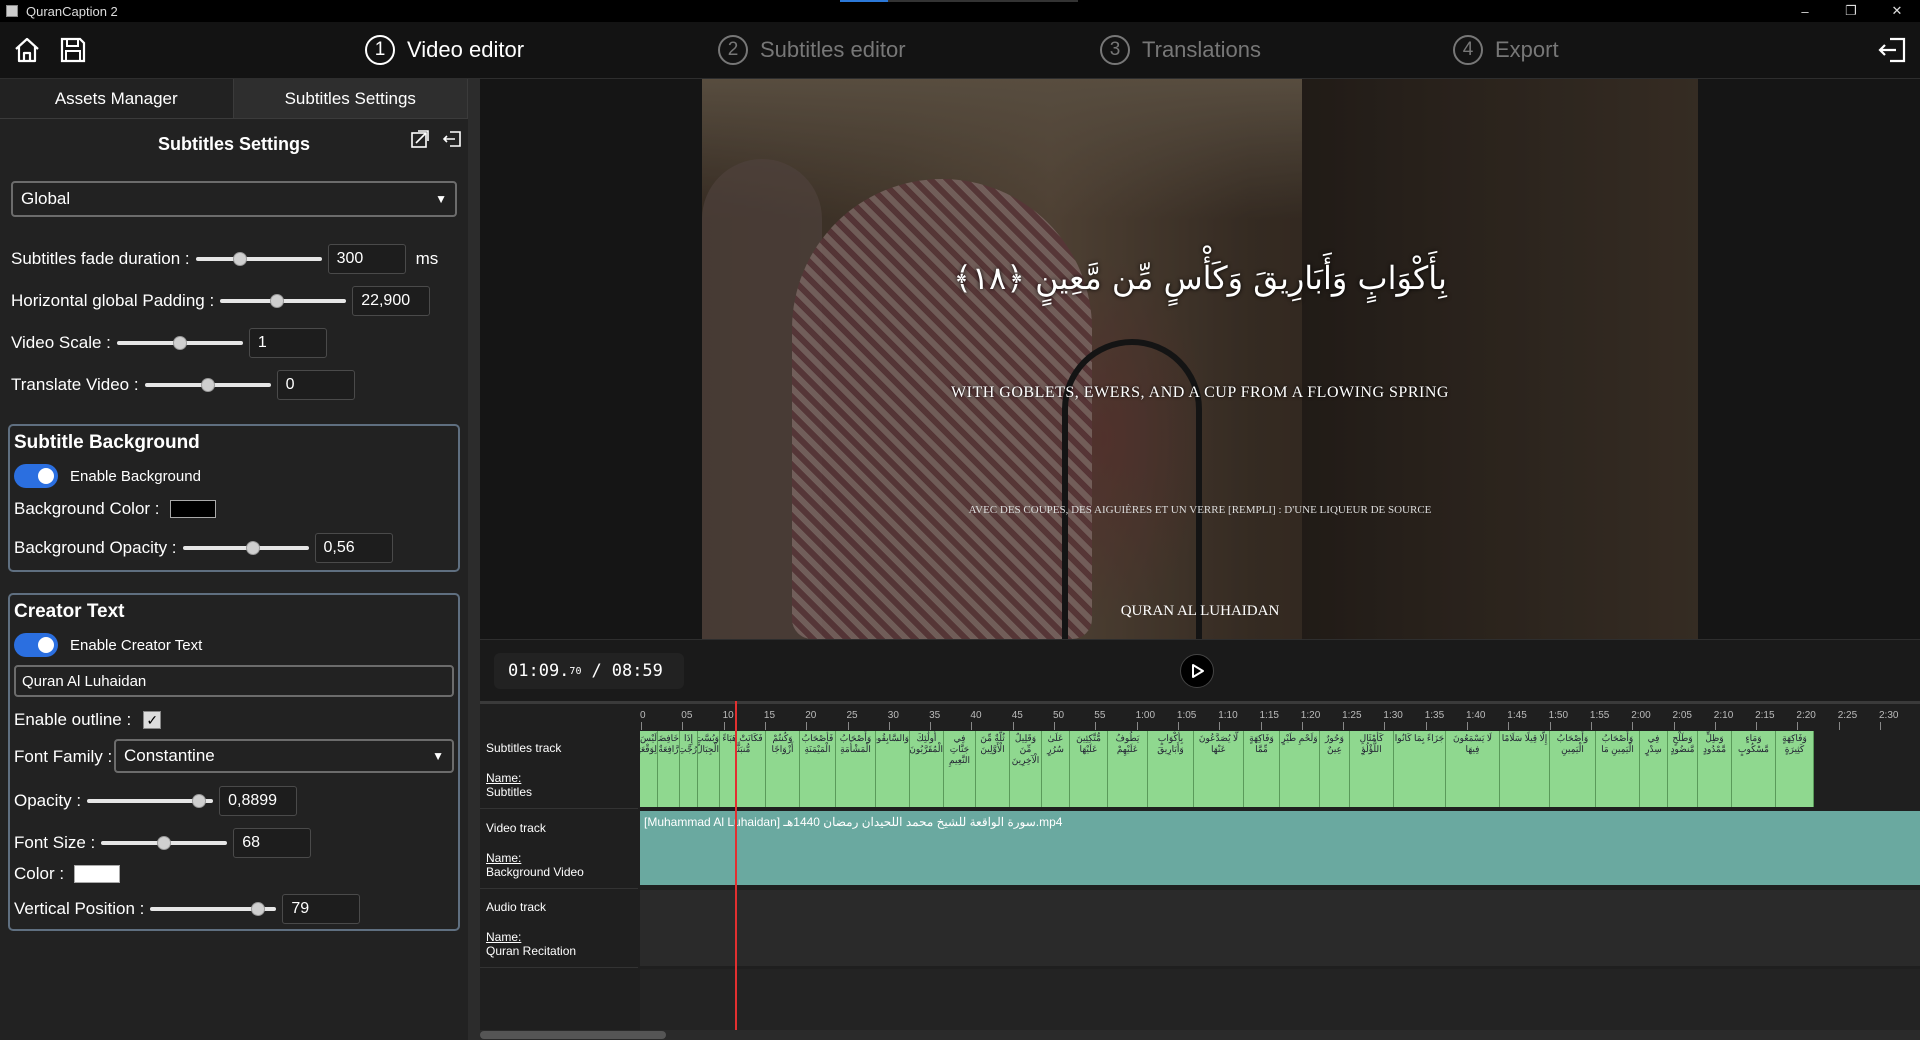  Describe the element at coordinates (258, 259) in the screenshot. I see `fade-duration-slider` at that location.